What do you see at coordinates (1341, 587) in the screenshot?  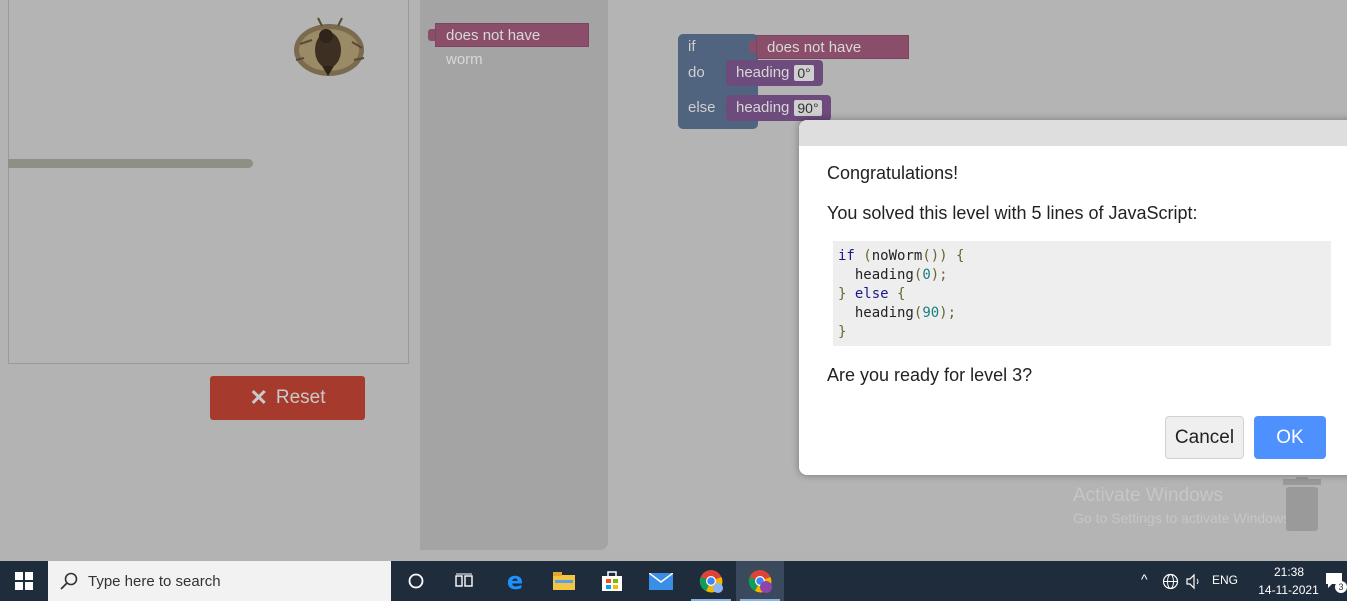 I see `notification-count-badge: 3` at bounding box center [1341, 587].